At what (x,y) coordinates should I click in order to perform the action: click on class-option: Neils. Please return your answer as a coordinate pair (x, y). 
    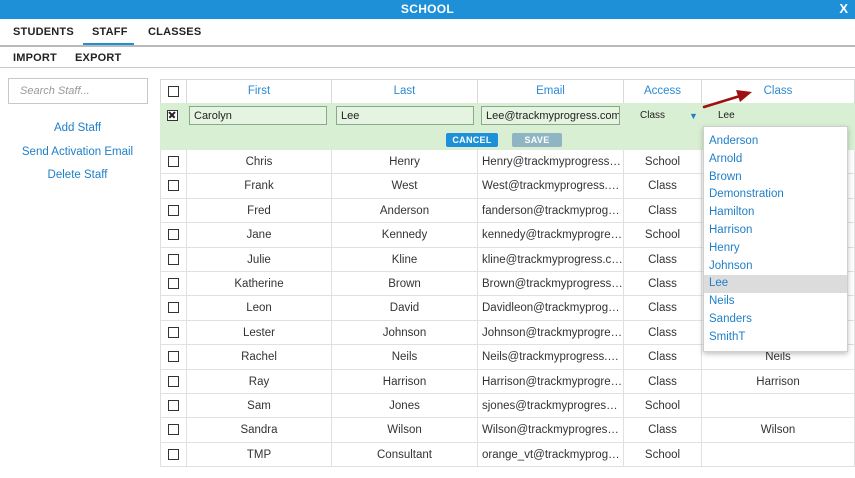
    Looking at the image, I should click on (775, 302).